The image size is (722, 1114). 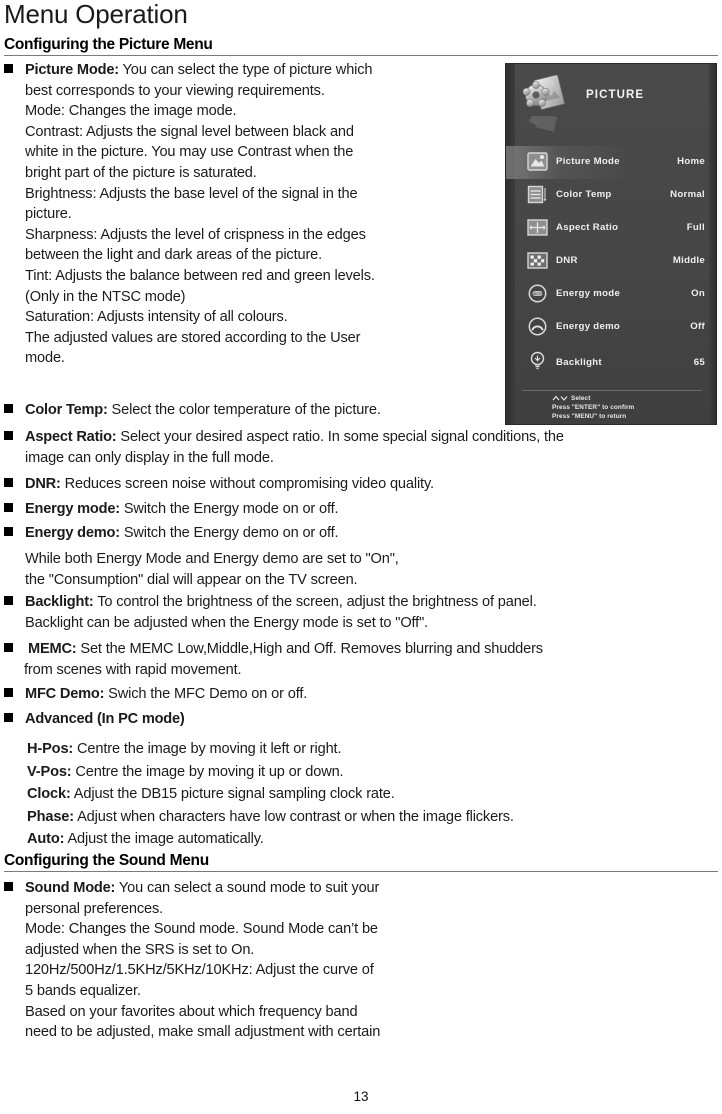 I want to click on list-item-auto: Auto: Adjust the image automatically., so click(x=357, y=839).